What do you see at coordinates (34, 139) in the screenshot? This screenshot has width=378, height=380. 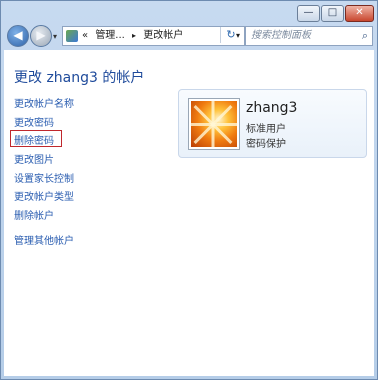 I see `remove-password-link: 删除密码` at bounding box center [34, 139].